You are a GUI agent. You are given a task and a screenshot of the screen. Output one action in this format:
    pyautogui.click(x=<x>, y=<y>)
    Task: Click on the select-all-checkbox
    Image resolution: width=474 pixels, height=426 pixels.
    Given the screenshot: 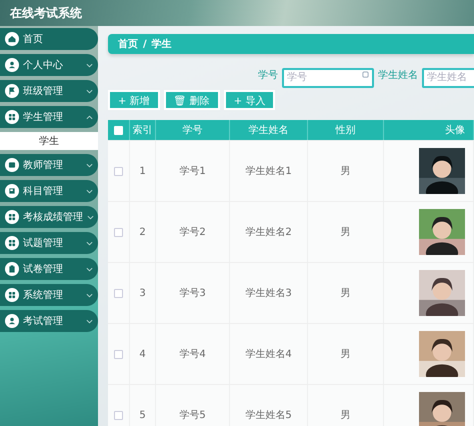 What is the action you would take?
    pyautogui.click(x=118, y=130)
    